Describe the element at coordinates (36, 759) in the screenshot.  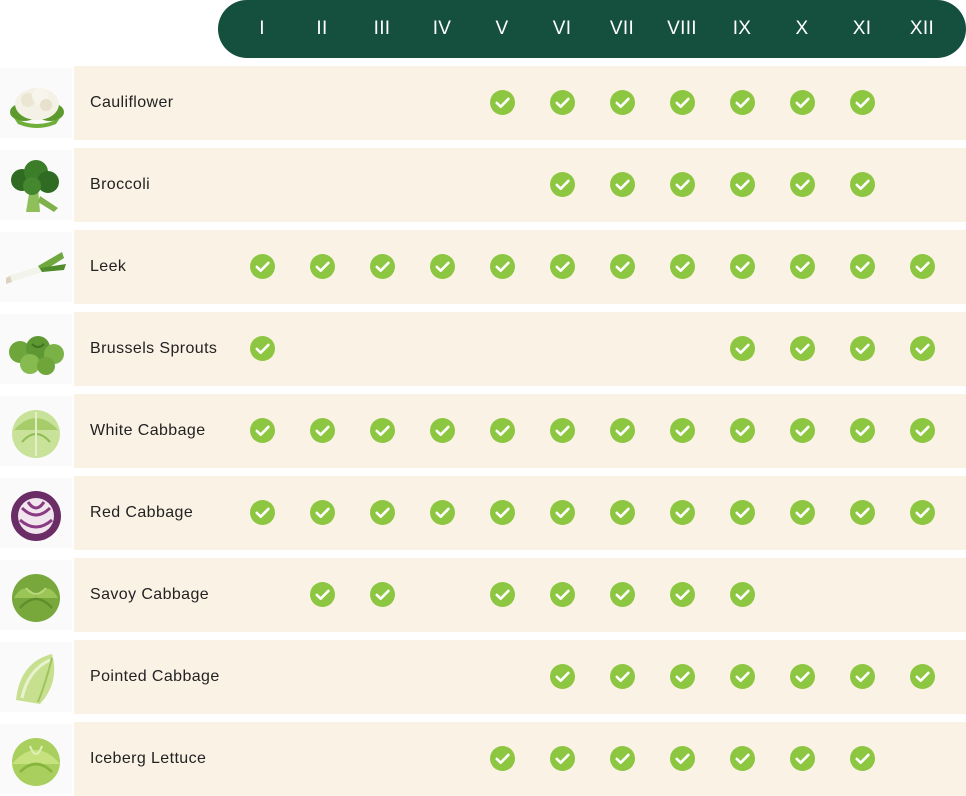
I see `iceberg-lettuce-icon` at that location.